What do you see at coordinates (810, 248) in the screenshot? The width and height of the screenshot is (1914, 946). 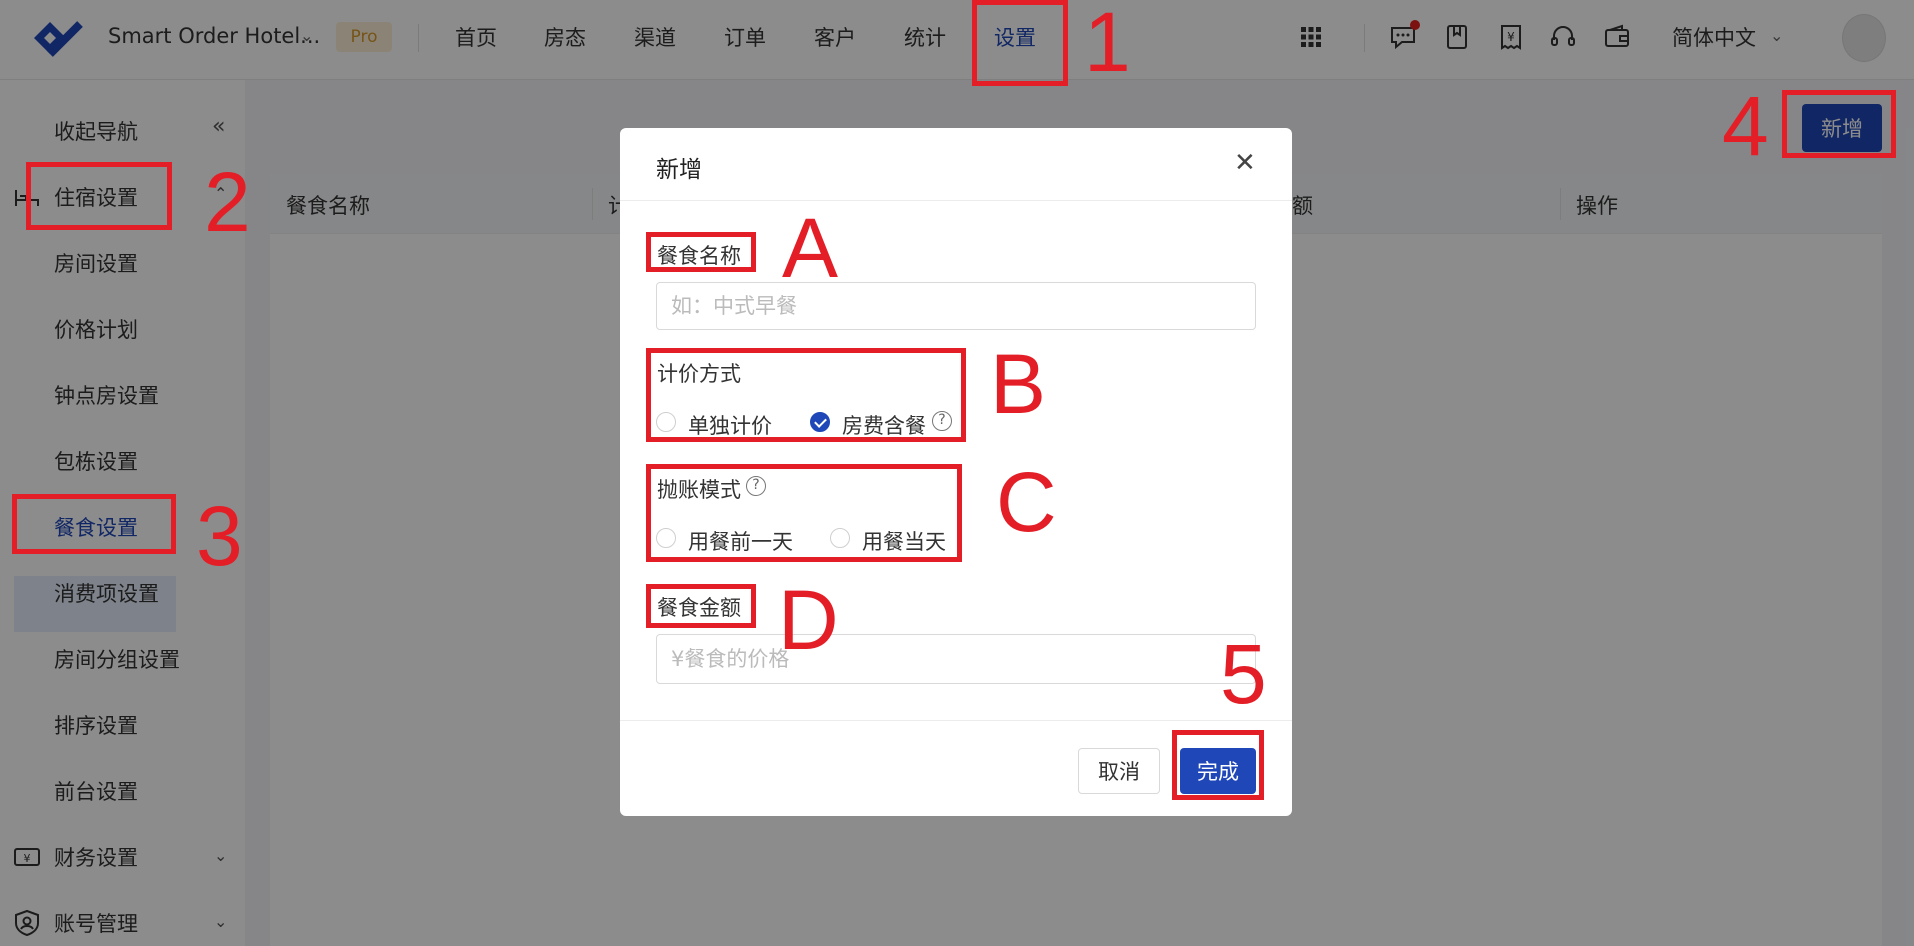 I see `annotation-letter-A: A` at bounding box center [810, 248].